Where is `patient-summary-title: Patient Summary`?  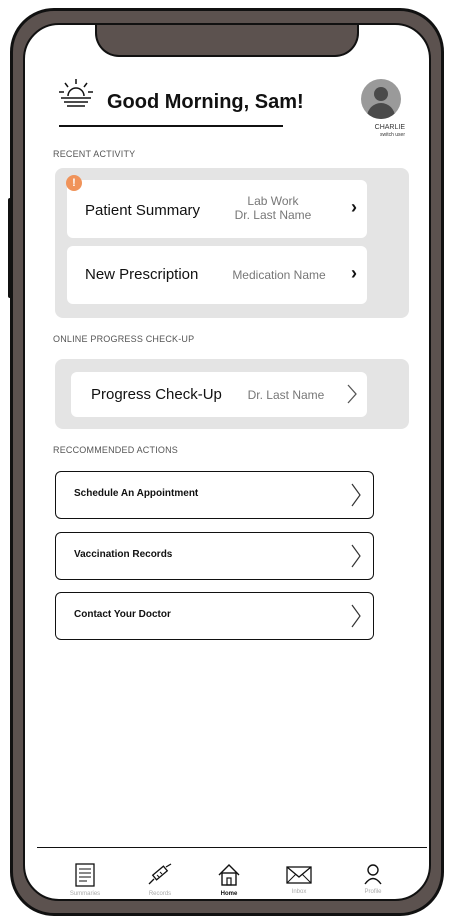 patient-summary-title: Patient Summary is located at coordinates (143, 210).